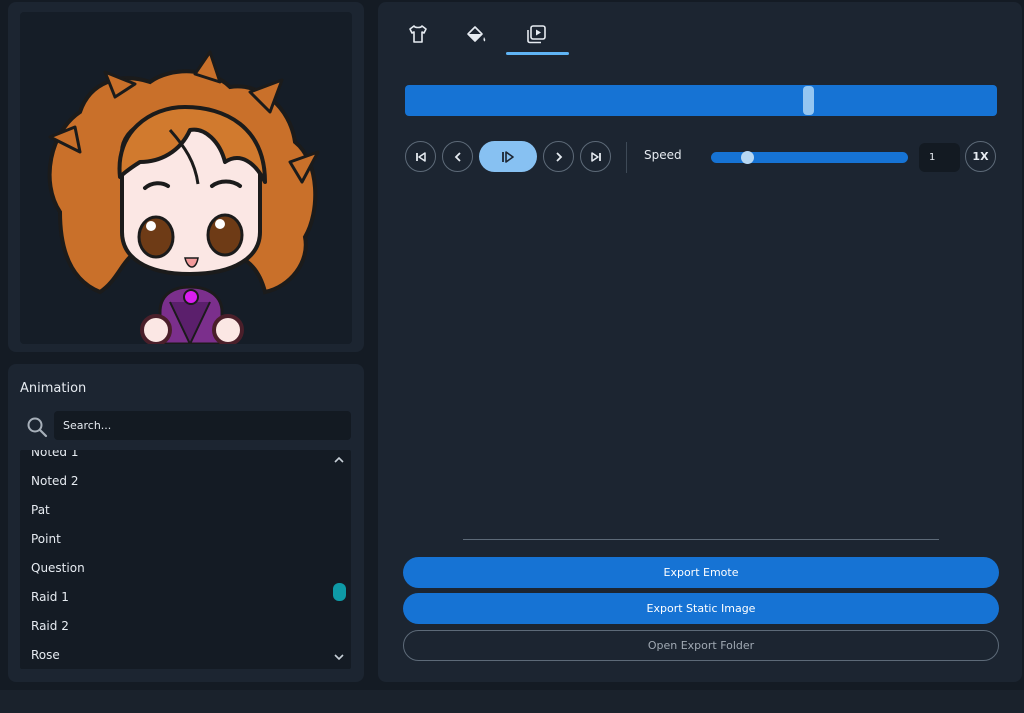 The width and height of the screenshot is (1024, 713). I want to click on export-emote-button: Export Emote, so click(701, 572).